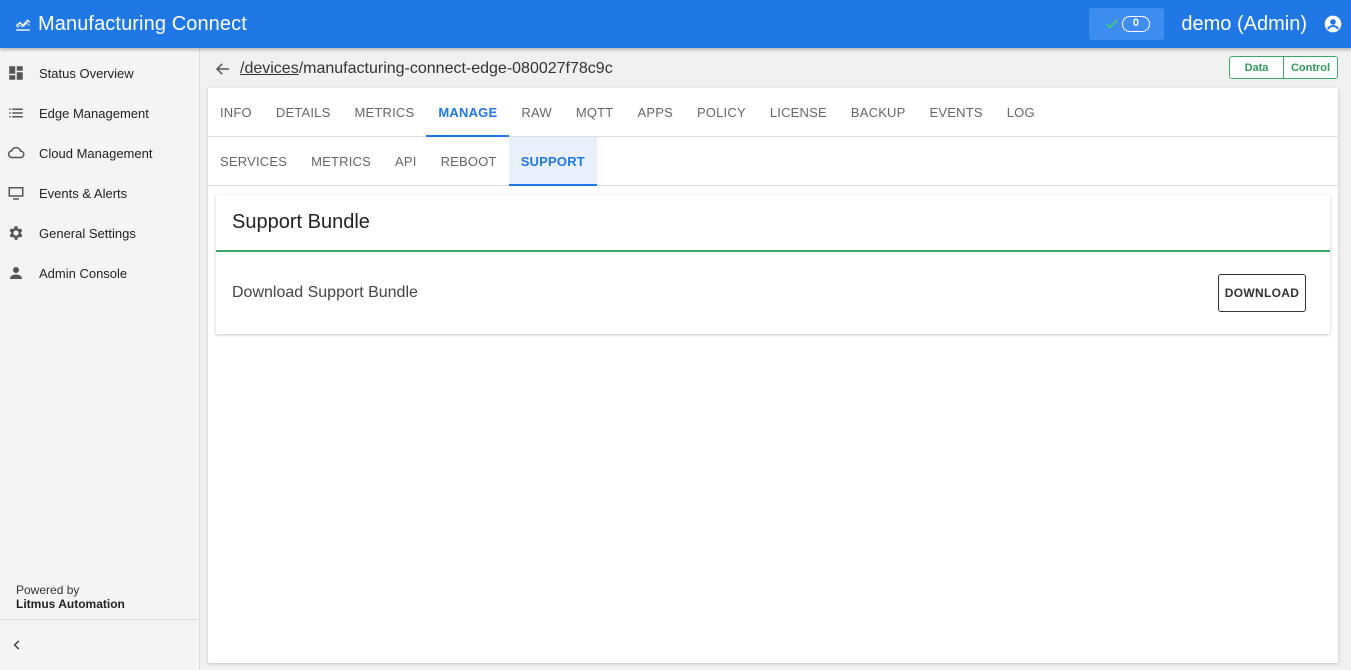 The height and width of the screenshot is (670, 1351). What do you see at coordinates (384, 112) in the screenshot?
I see `tab-metrics: METRICS` at bounding box center [384, 112].